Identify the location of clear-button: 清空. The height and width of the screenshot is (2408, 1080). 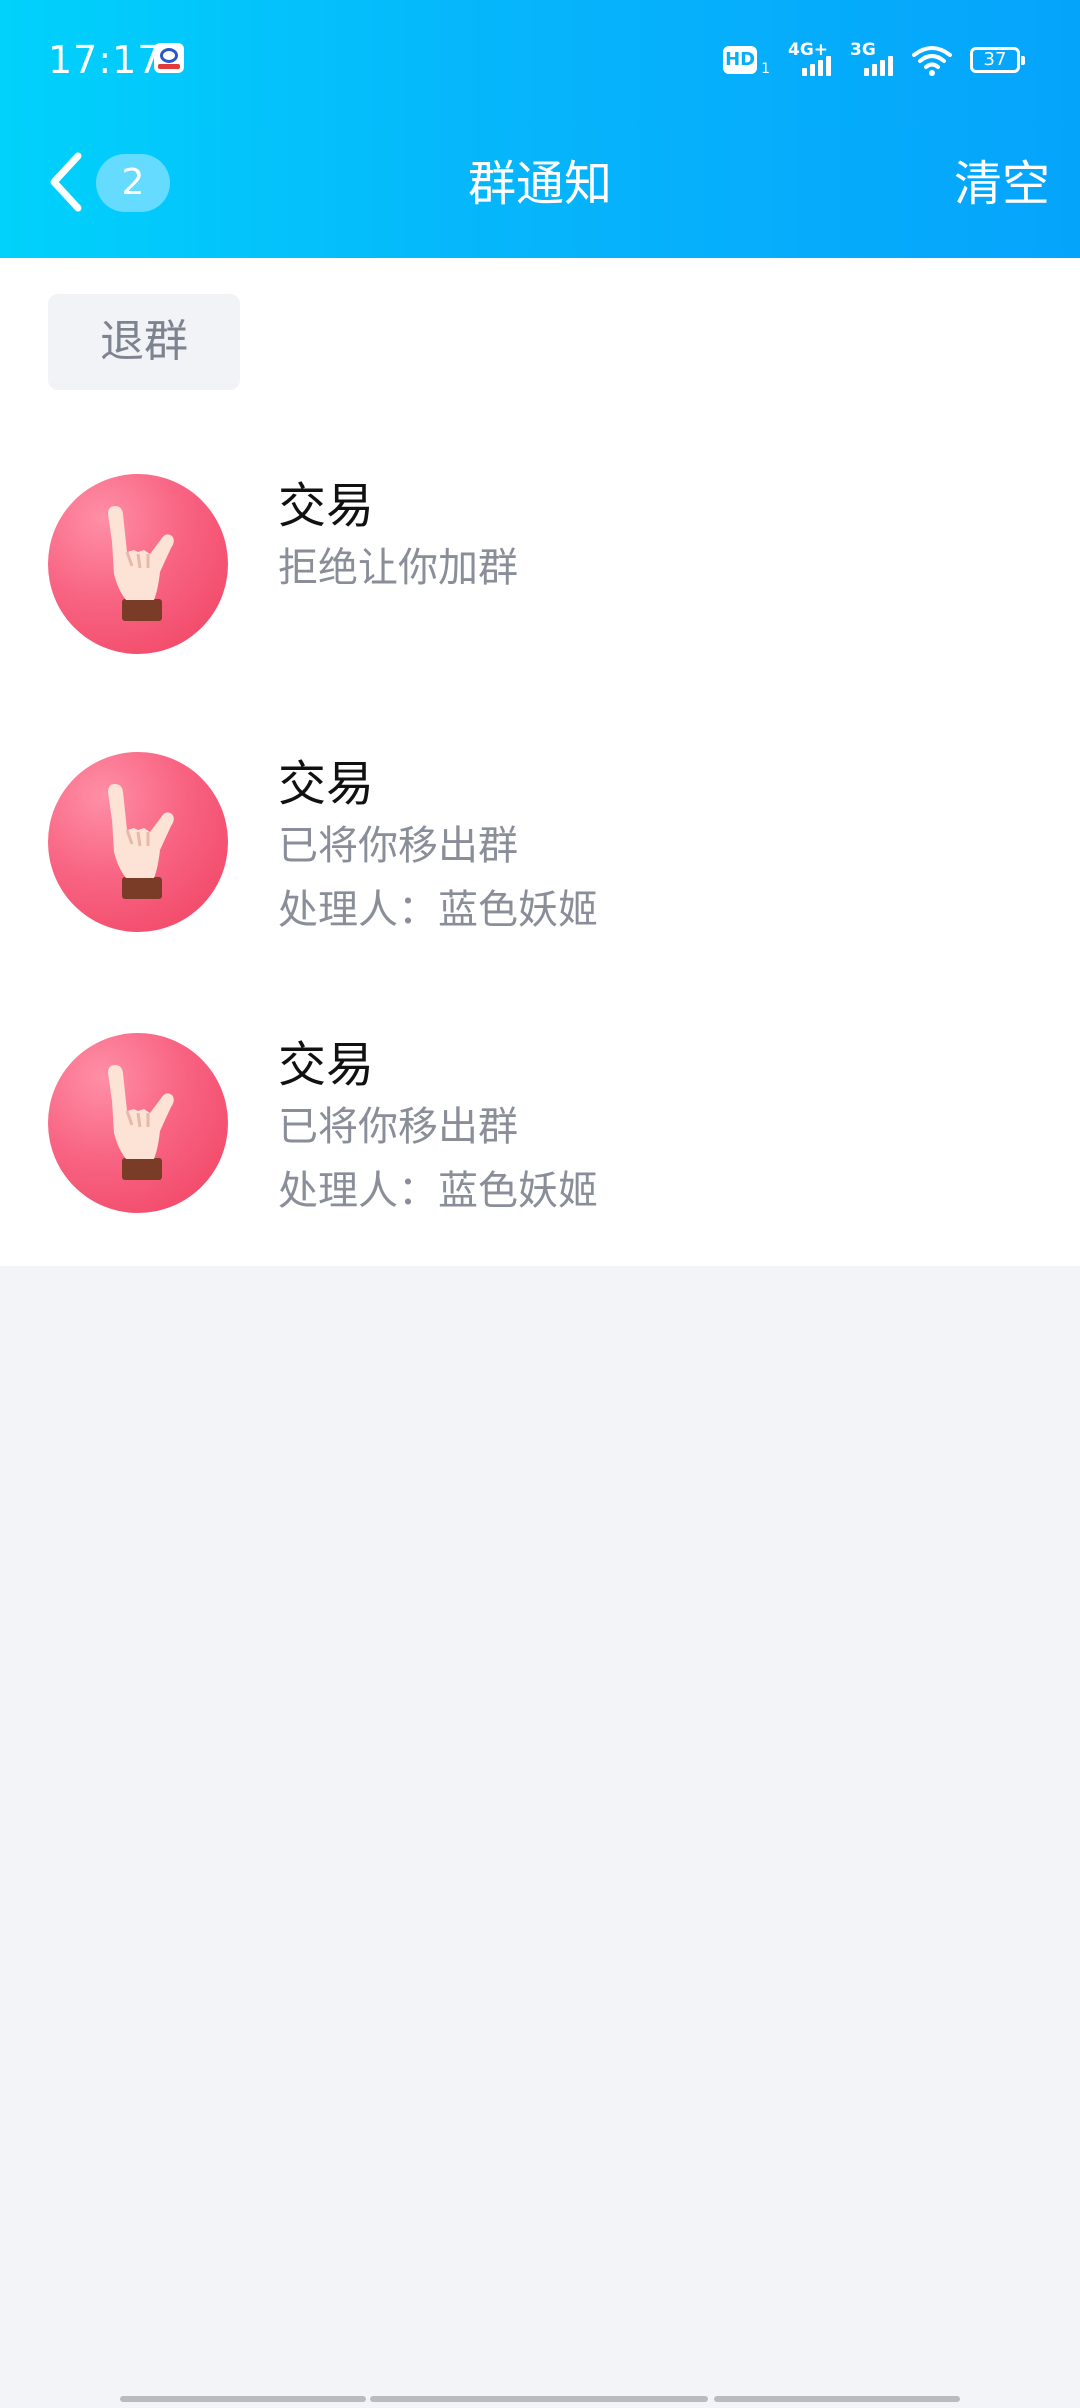
(1002, 184).